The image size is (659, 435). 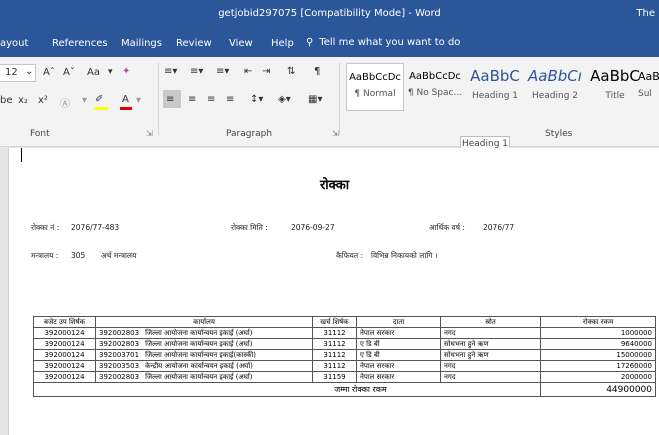 What do you see at coordinates (435, 76) in the screenshot?
I see `style-sample: AaBbCcDc` at bounding box center [435, 76].